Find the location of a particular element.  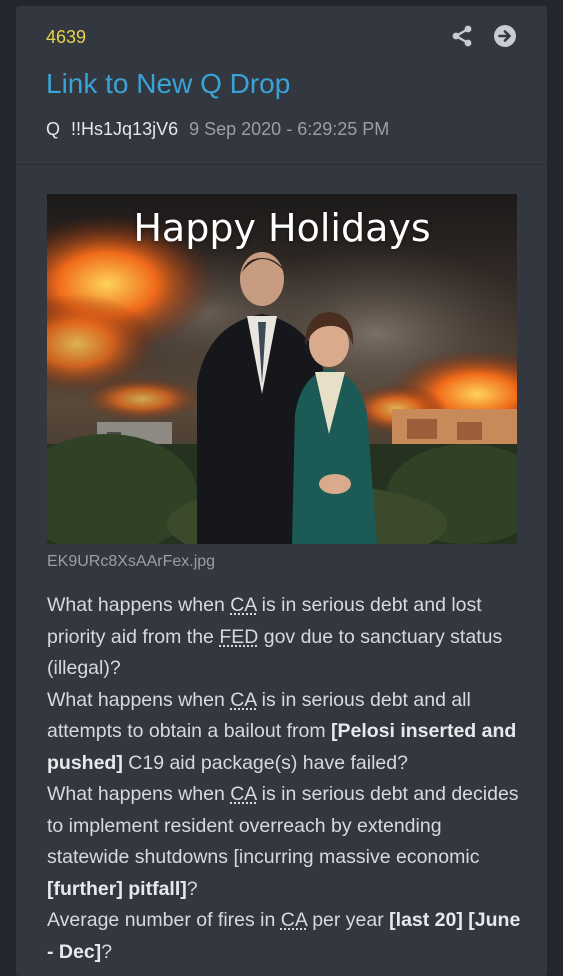

arrow-circle-right-icon is located at coordinates (505, 36).